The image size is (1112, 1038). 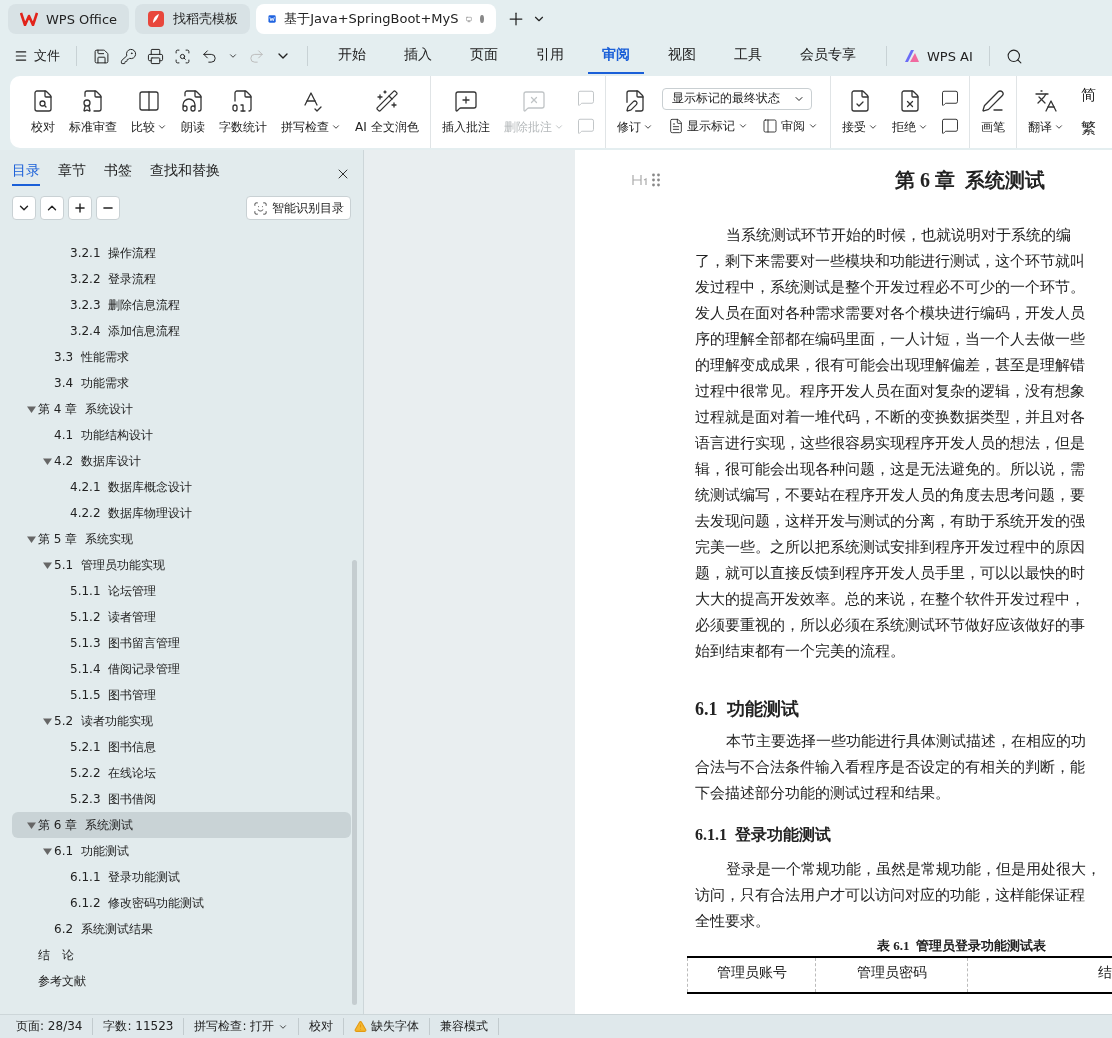 I want to click on outline-item: 6.1 功能测试, so click(x=181, y=851).